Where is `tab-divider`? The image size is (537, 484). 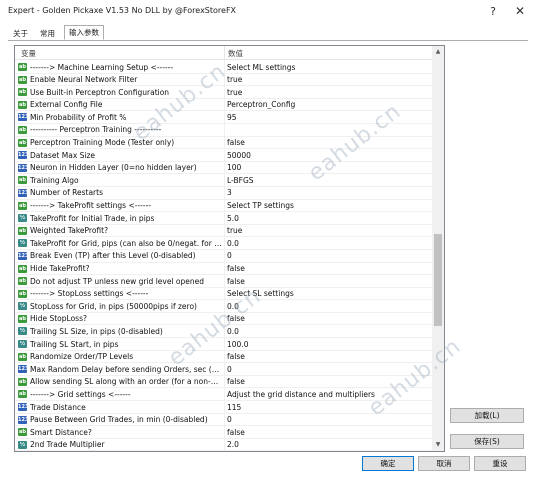 tab-divider is located at coordinates (268, 40).